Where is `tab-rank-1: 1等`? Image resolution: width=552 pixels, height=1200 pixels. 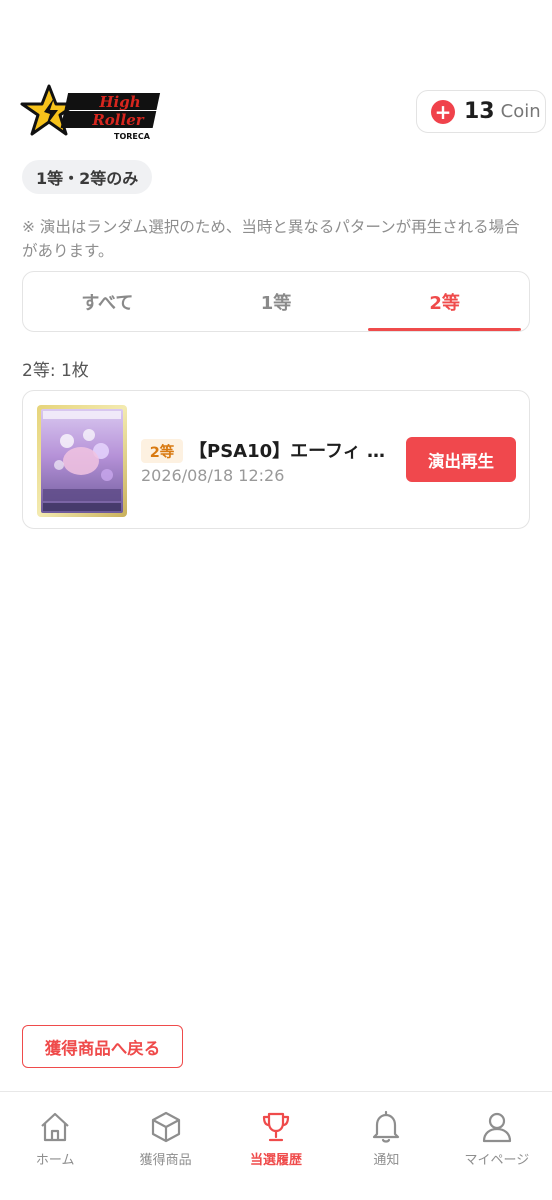 tab-rank-1: 1等 is located at coordinates (276, 301).